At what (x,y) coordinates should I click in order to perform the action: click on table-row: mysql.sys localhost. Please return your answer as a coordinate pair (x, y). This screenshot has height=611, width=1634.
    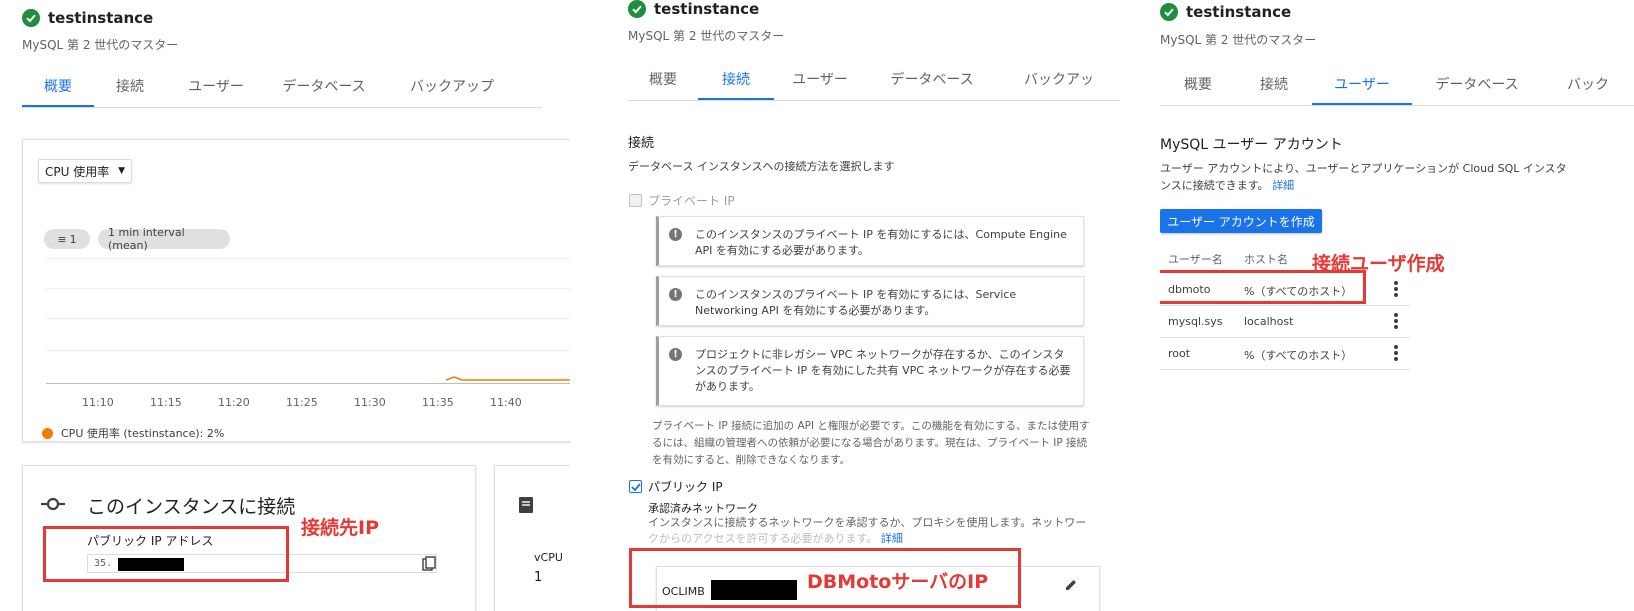
    Looking at the image, I should click on (1285, 322).